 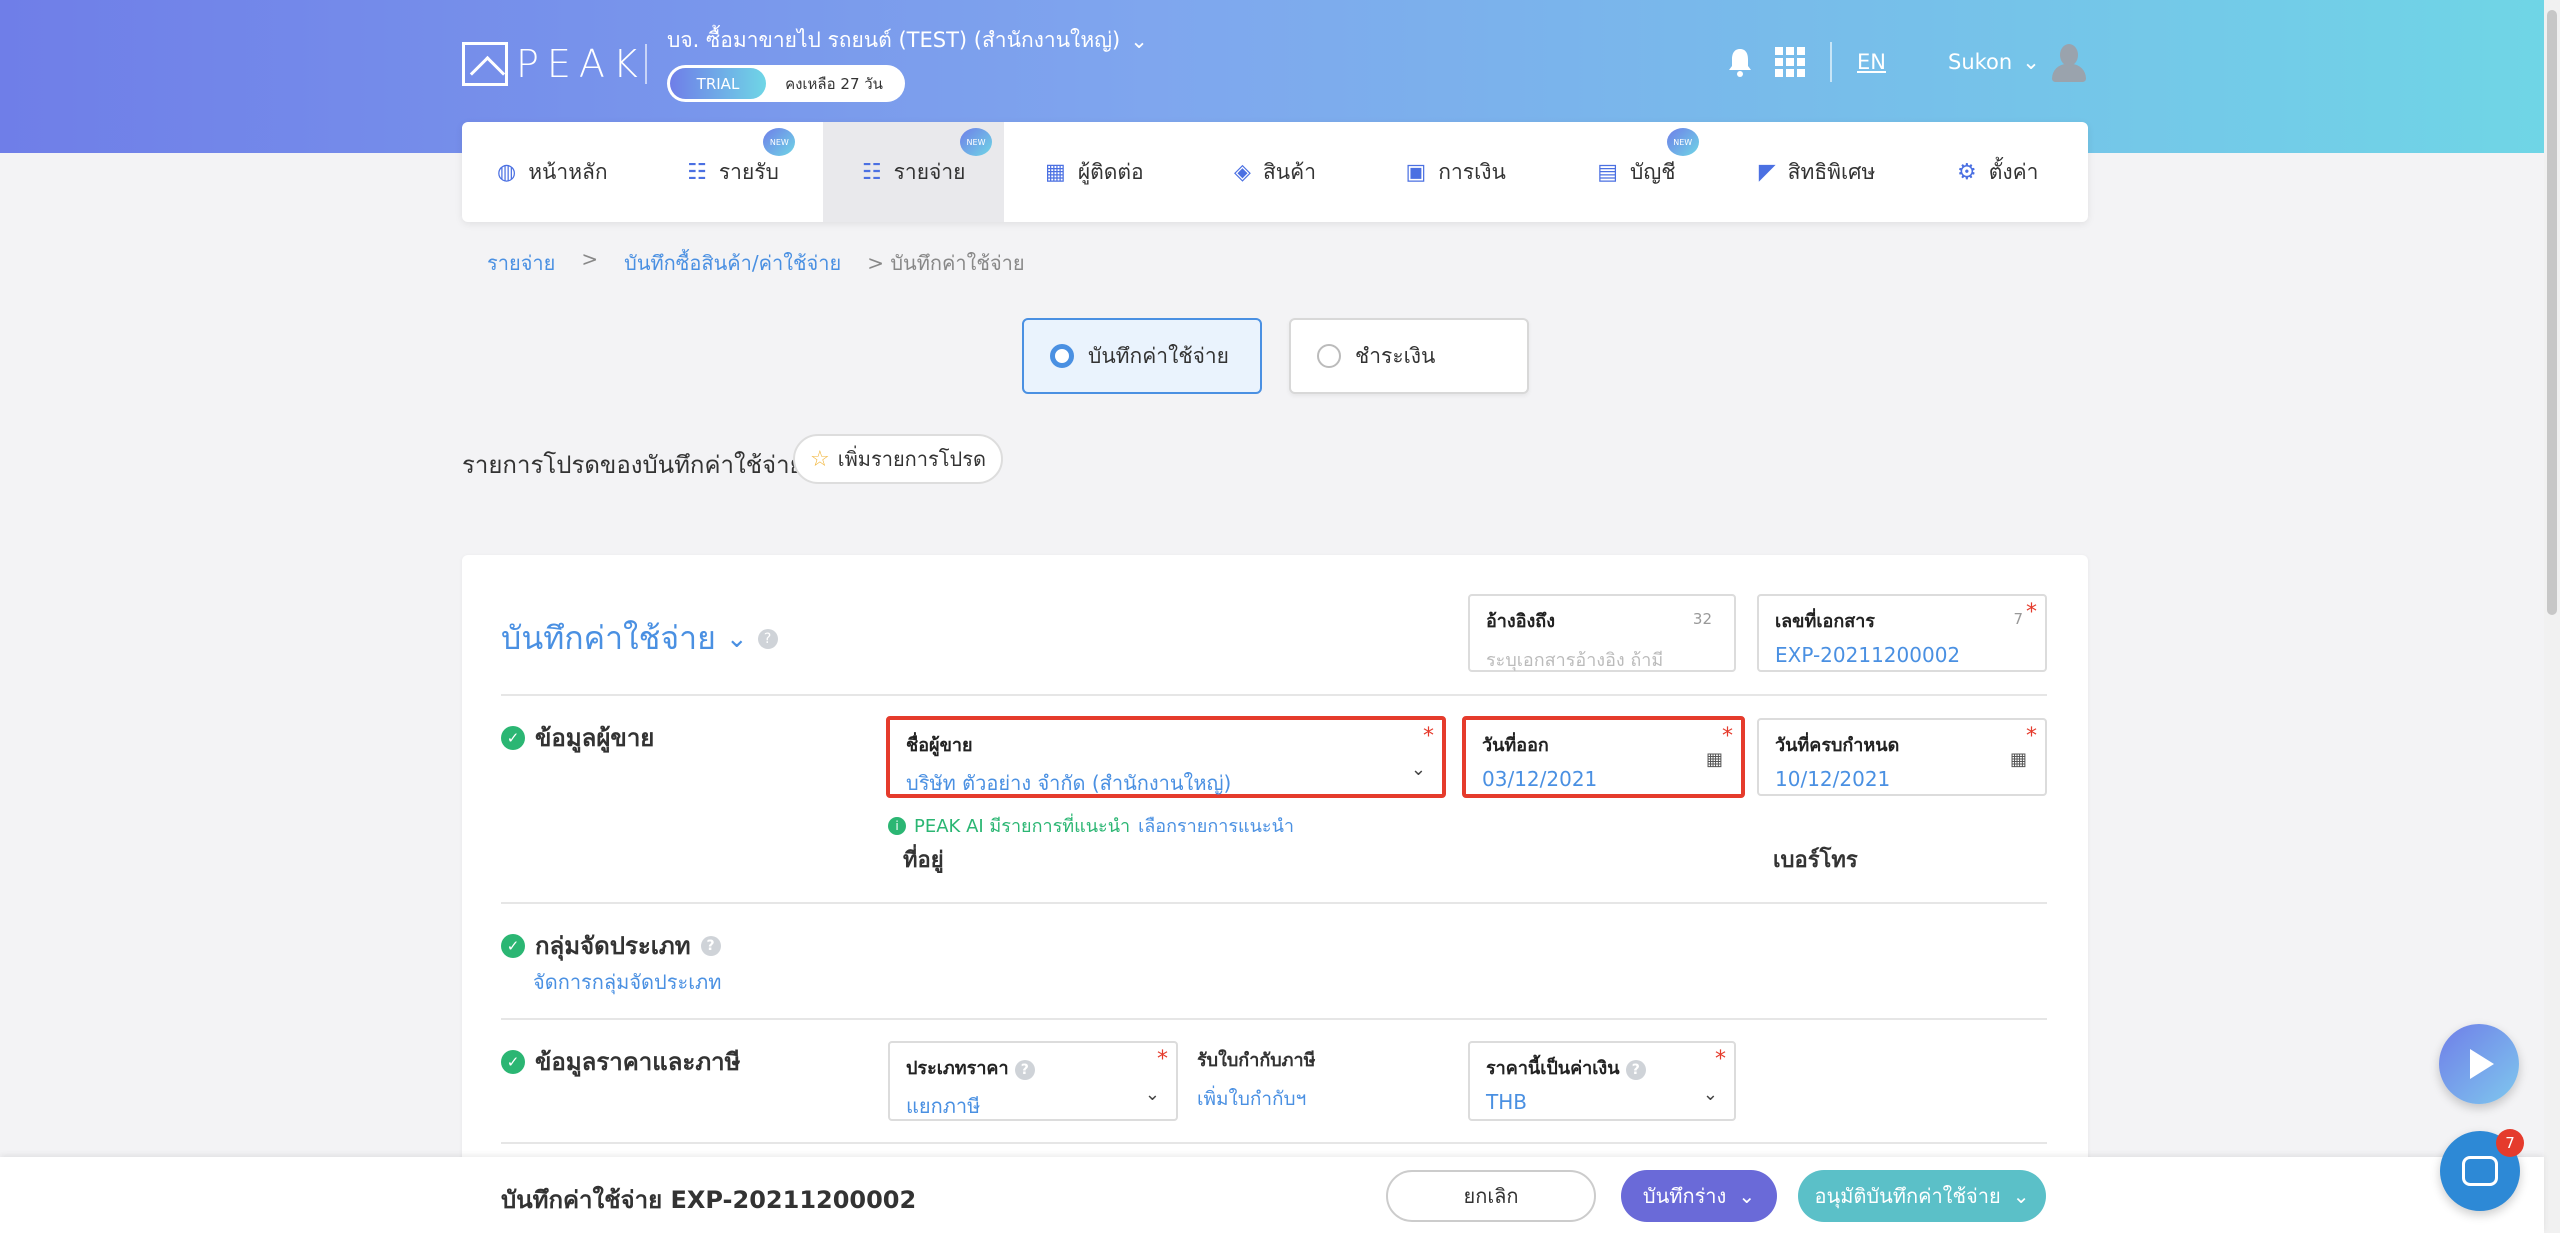 What do you see at coordinates (2018, 62) in the screenshot?
I see `user-menu: Sukon ⌄` at bounding box center [2018, 62].